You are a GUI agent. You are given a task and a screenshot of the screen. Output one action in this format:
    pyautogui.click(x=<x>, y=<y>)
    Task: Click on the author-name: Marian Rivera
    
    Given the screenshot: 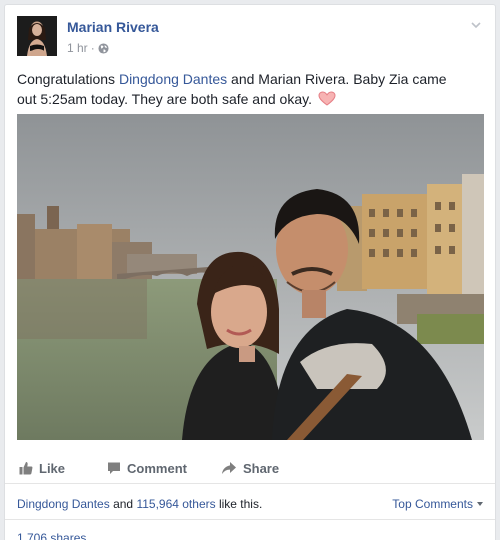 What is the action you would take?
    pyautogui.click(x=113, y=27)
    